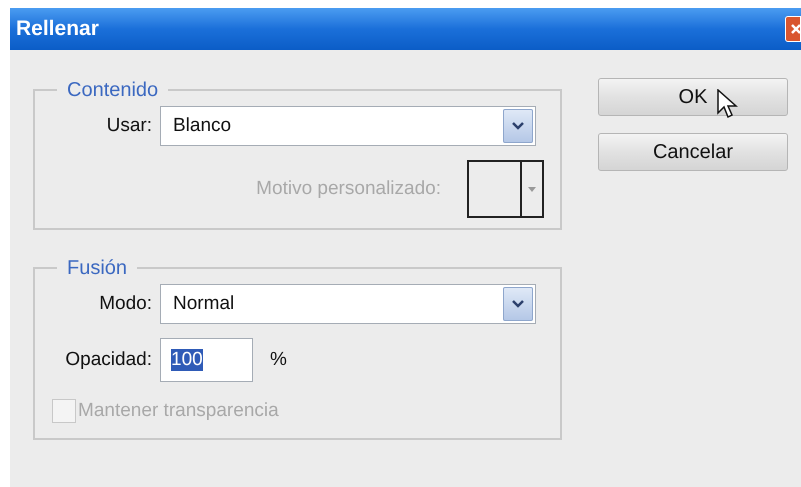  I want to click on opacity-field: 100, so click(206, 360).